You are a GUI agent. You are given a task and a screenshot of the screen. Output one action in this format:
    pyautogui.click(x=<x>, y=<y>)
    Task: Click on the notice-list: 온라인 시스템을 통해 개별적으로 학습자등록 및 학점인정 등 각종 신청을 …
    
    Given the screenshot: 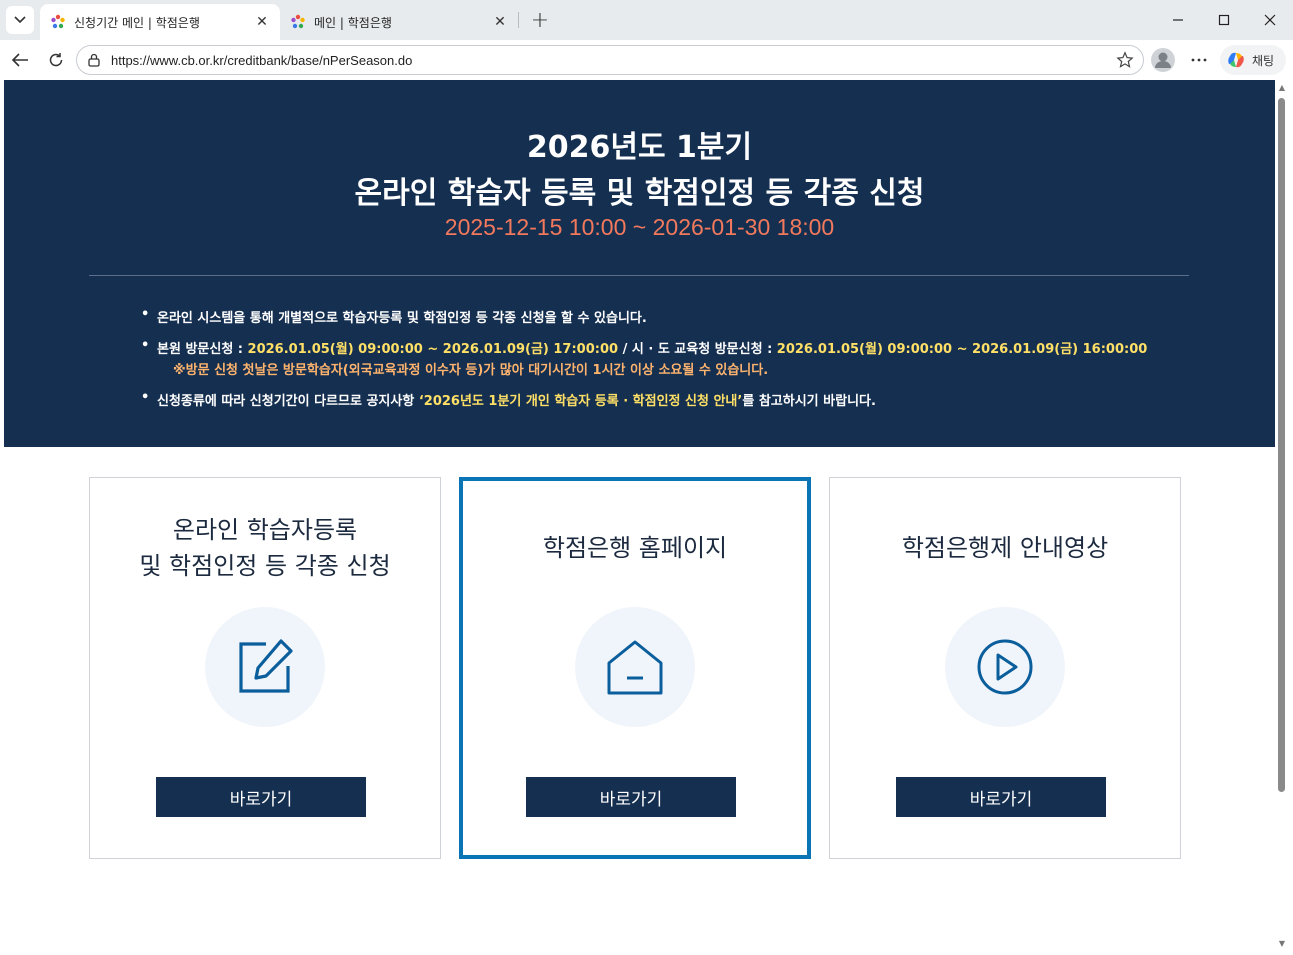 What is the action you would take?
    pyautogui.click(x=669, y=358)
    